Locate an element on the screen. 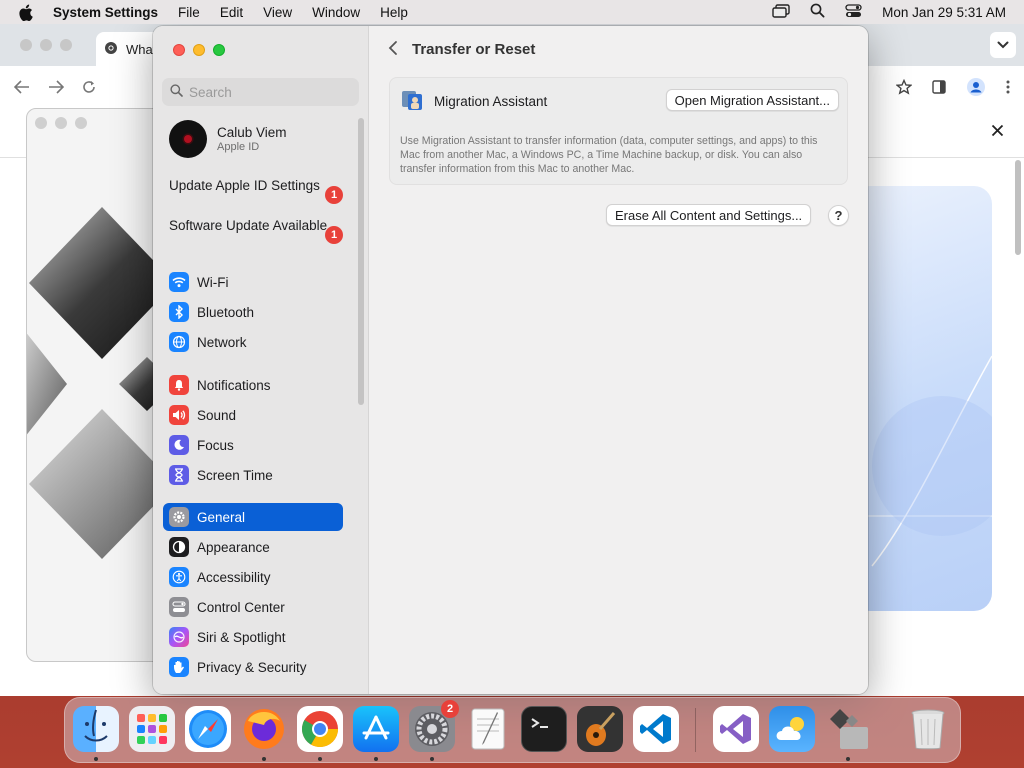 Image resolution: width=1024 pixels, height=768 pixels. notice-label: Update Apple ID Settings is located at coordinates (244, 185).